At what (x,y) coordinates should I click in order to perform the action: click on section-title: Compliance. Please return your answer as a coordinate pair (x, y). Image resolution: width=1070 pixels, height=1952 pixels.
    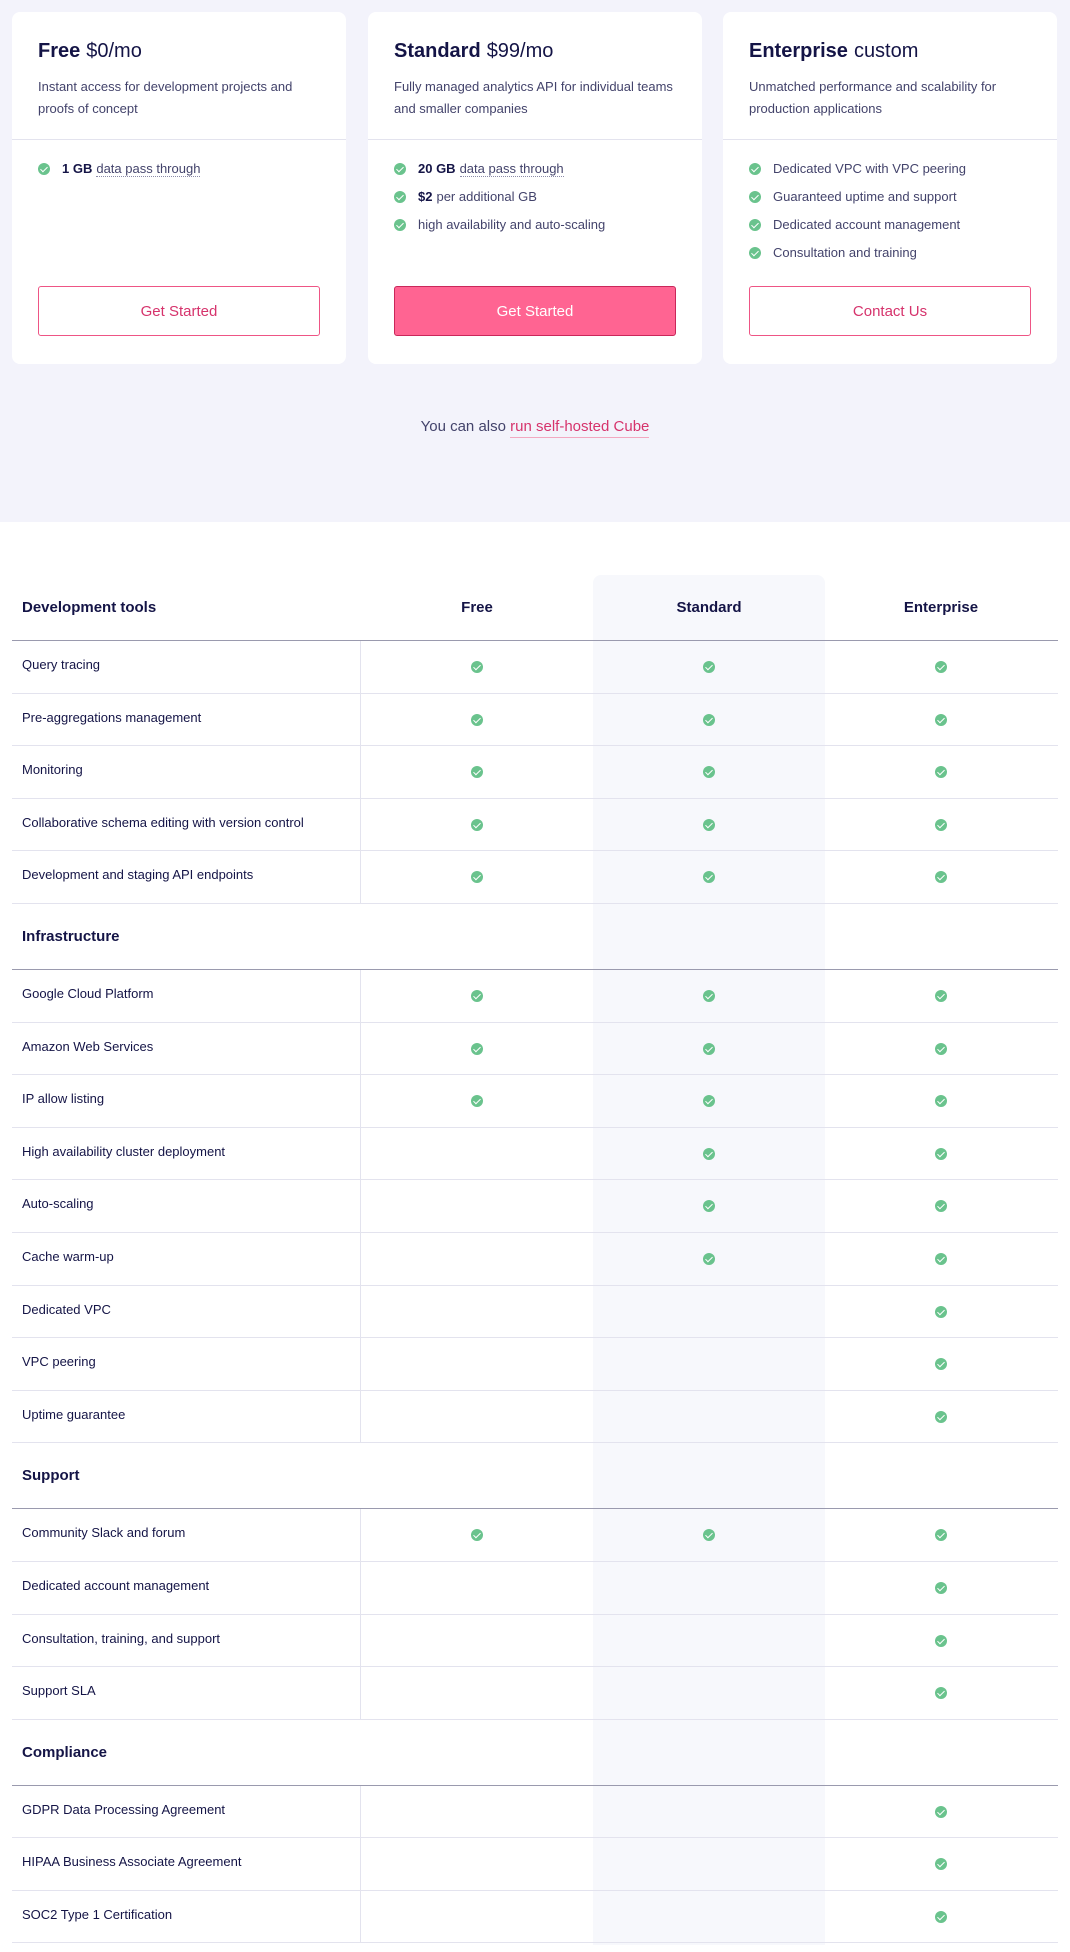
    Looking at the image, I should click on (65, 1752).